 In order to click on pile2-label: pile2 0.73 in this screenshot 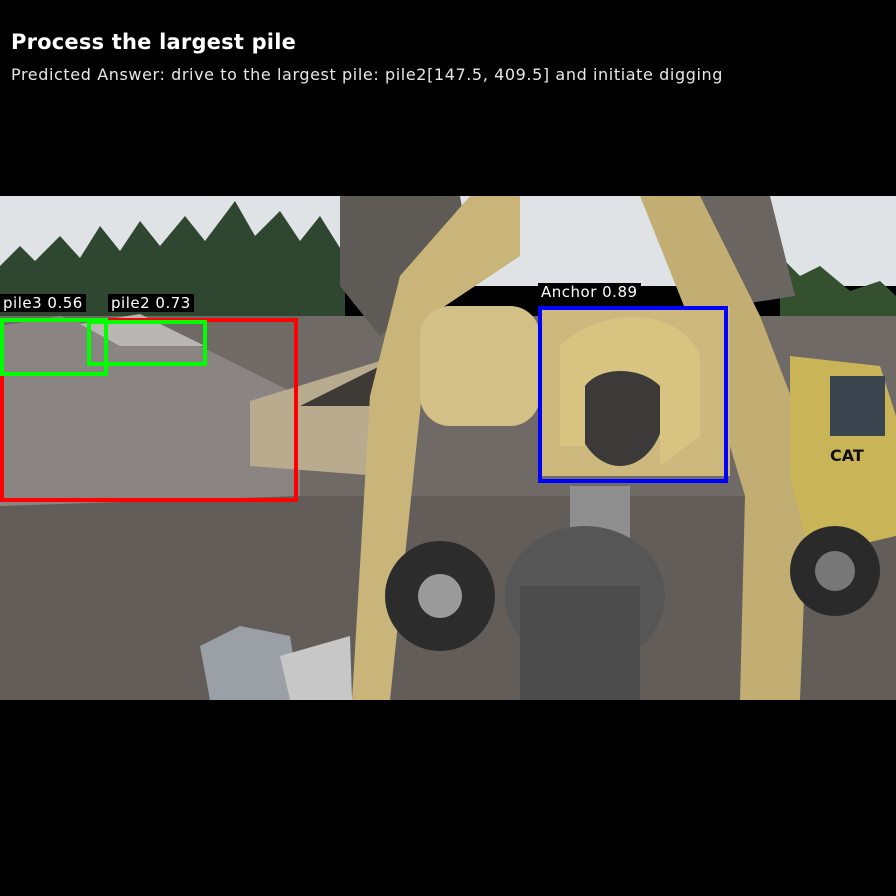, I will do `click(151, 303)`.